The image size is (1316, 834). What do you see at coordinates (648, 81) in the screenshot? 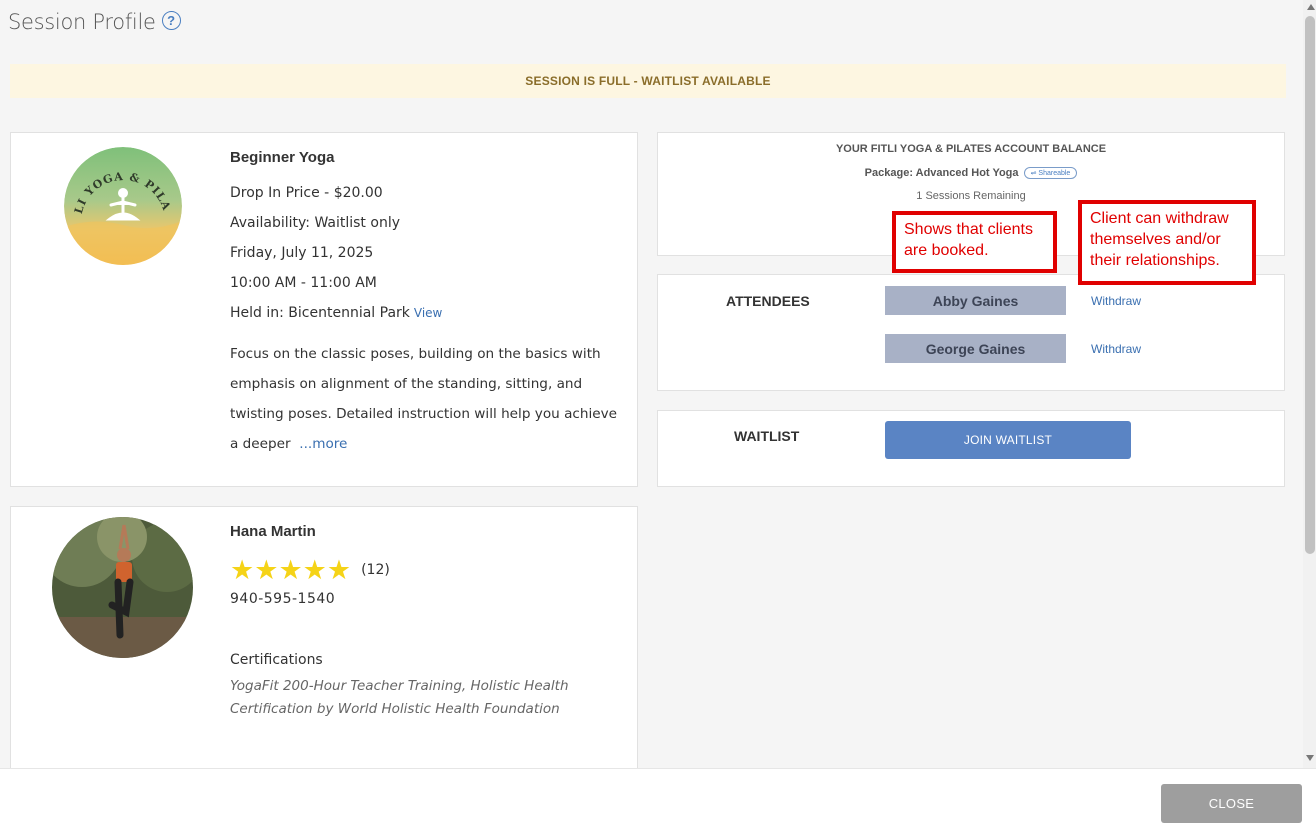
I see `status-banner: SESSION IS FULL - WAITLIST AVAILABLE` at bounding box center [648, 81].